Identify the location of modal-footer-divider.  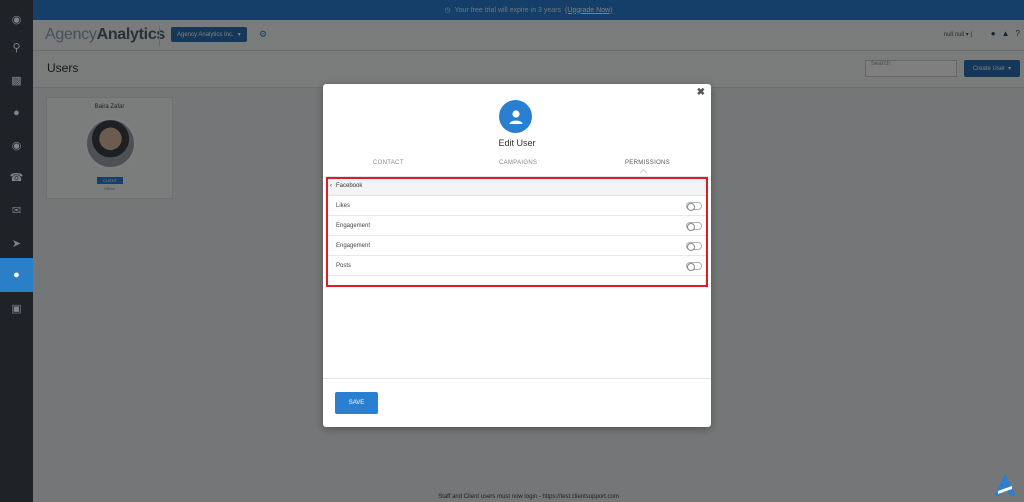
(517, 378).